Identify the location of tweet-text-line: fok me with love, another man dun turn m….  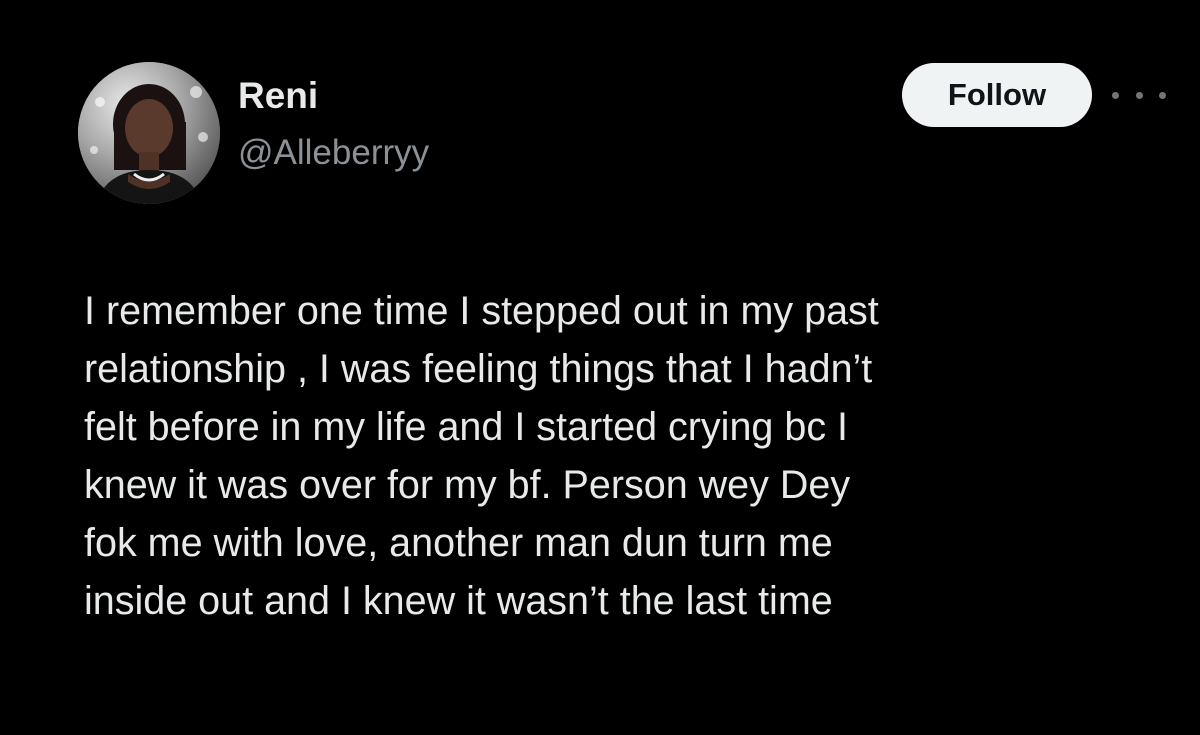
(458, 543).